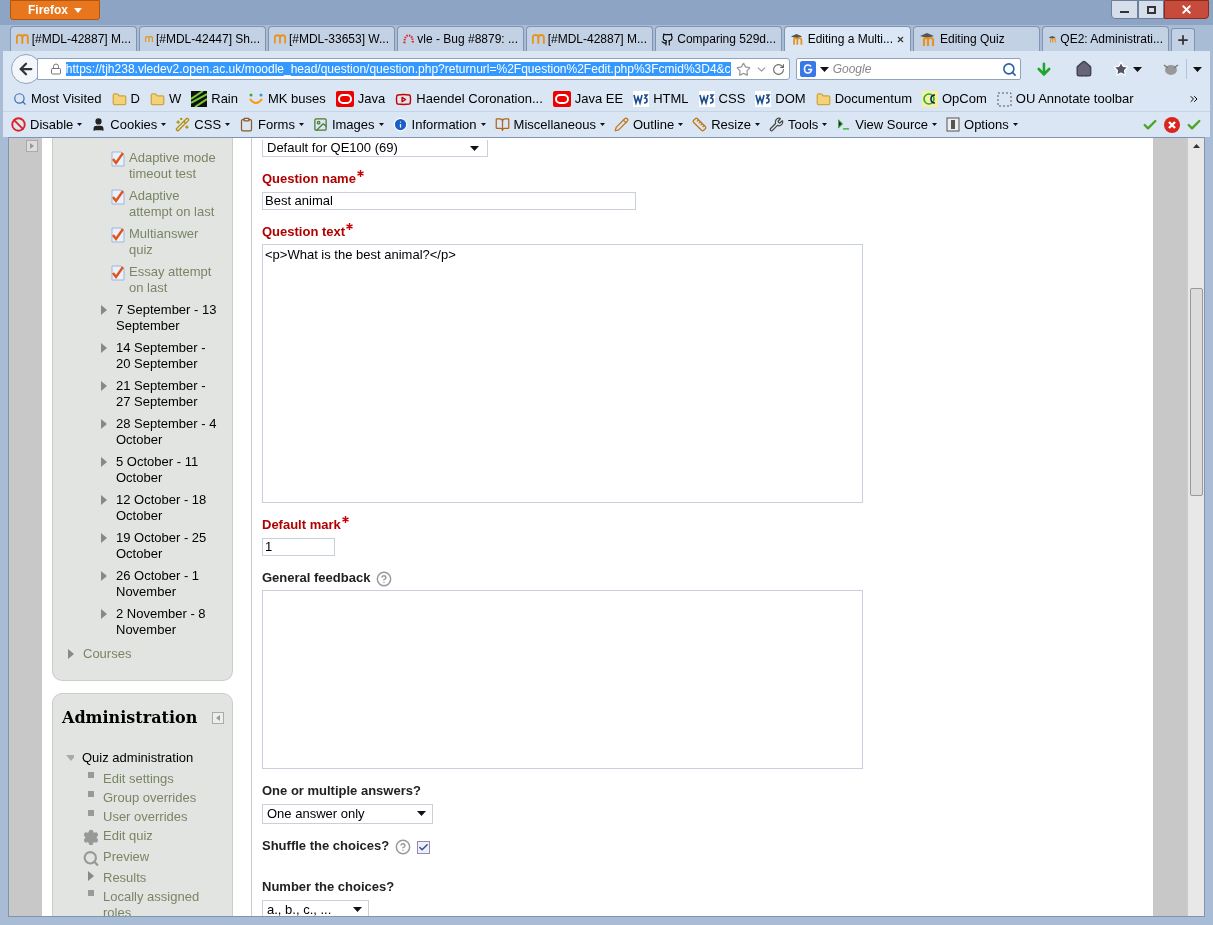  Describe the element at coordinates (146, 622) in the screenshot. I see `week-item: 2 November - 8 November` at that location.